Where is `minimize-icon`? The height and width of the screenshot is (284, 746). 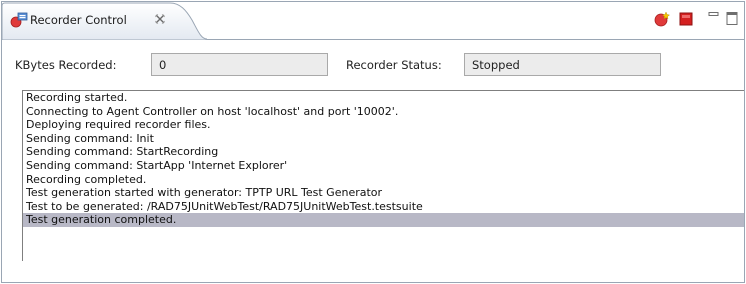 minimize-icon is located at coordinates (714, 19).